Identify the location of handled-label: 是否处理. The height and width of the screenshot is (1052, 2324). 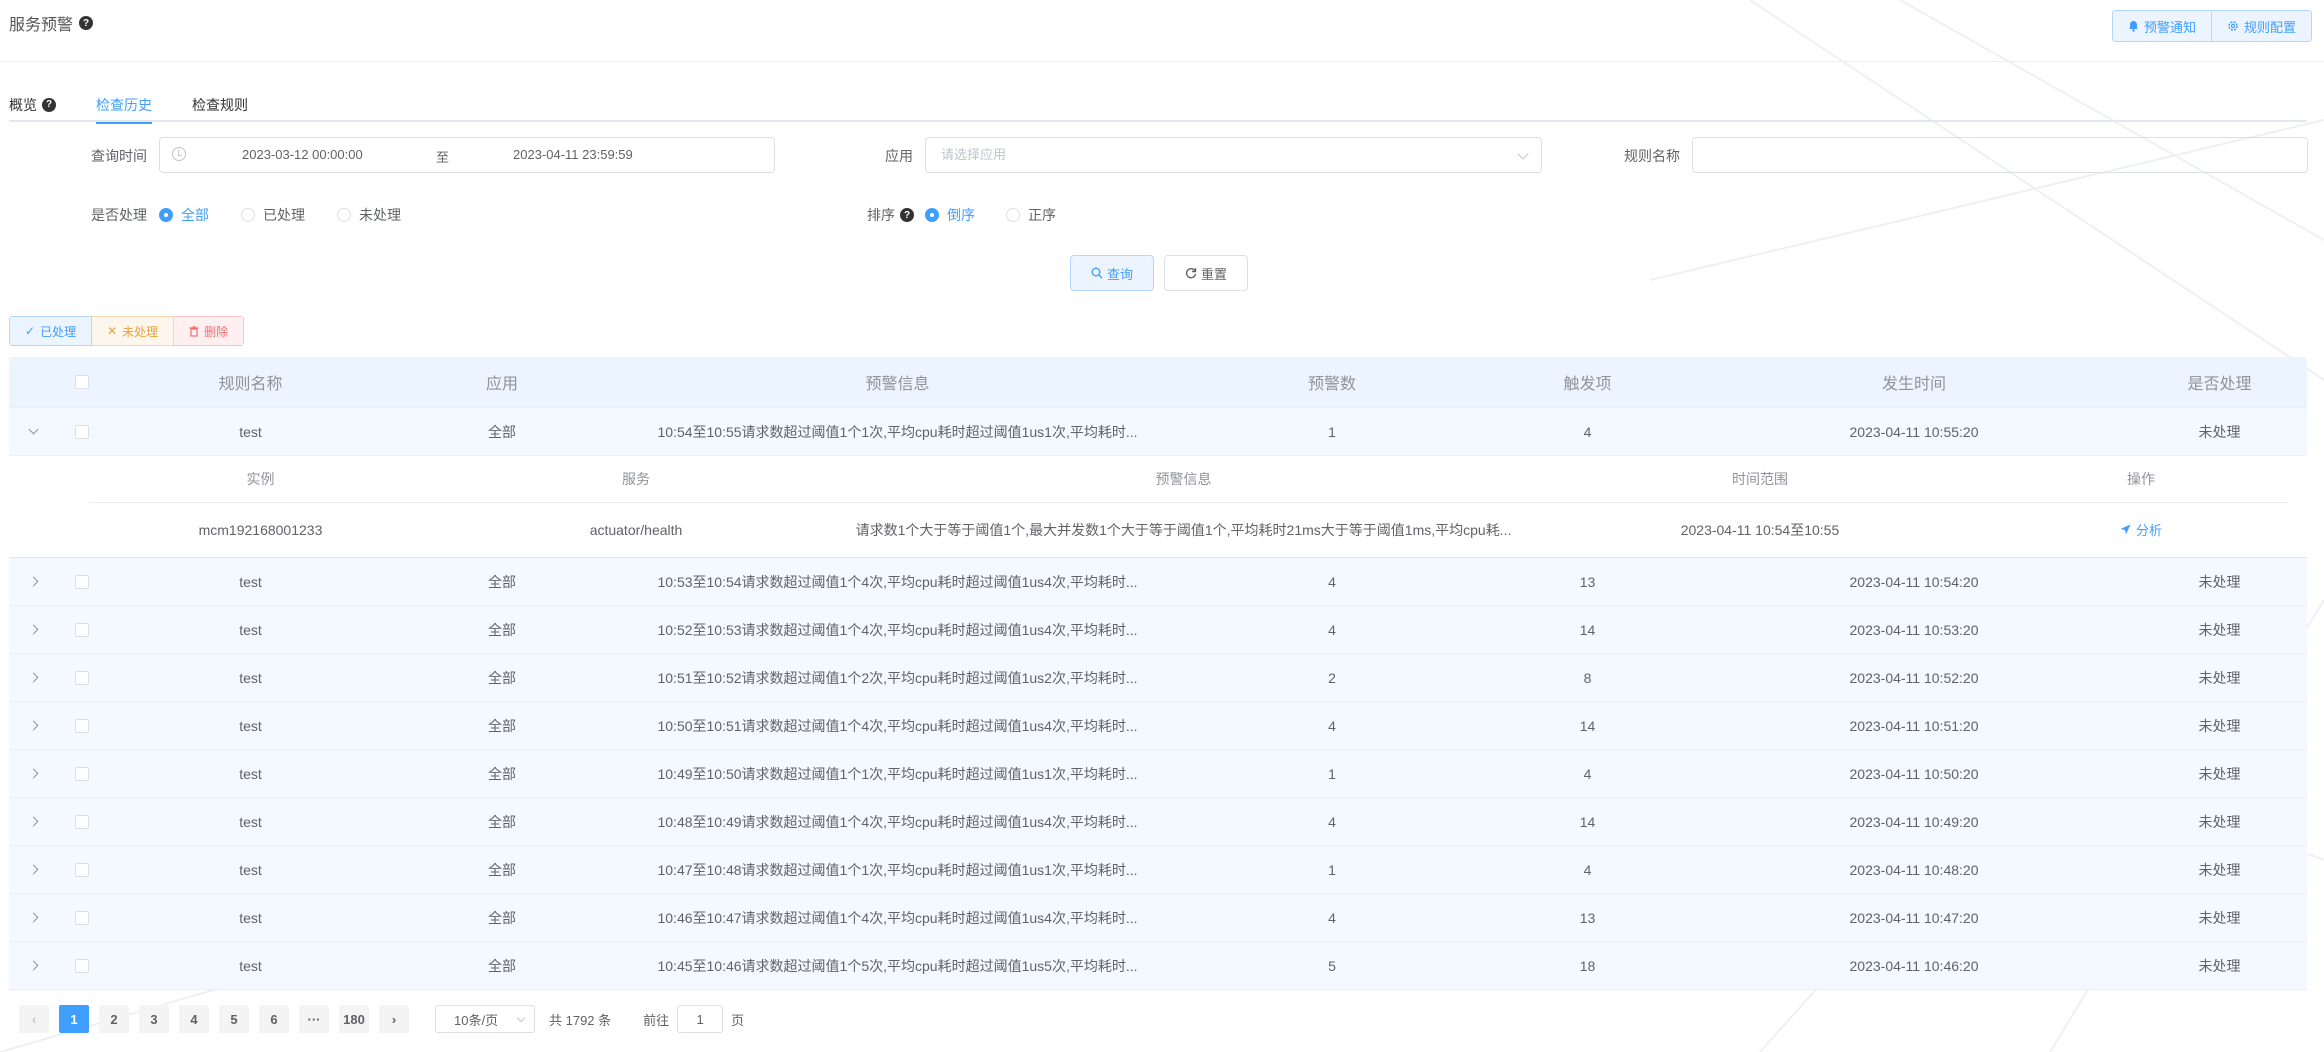
(119, 215).